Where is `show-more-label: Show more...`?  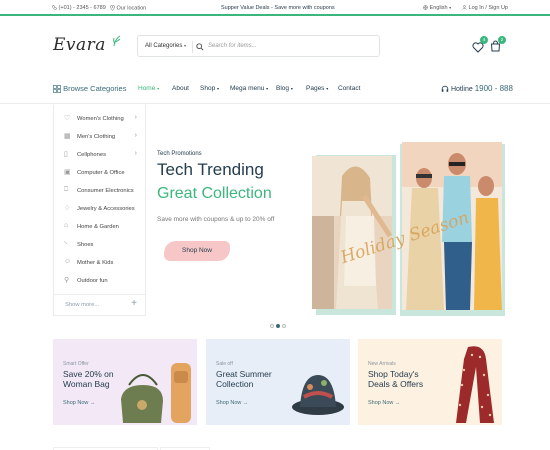 show-more-label: Show more... is located at coordinates (82, 305).